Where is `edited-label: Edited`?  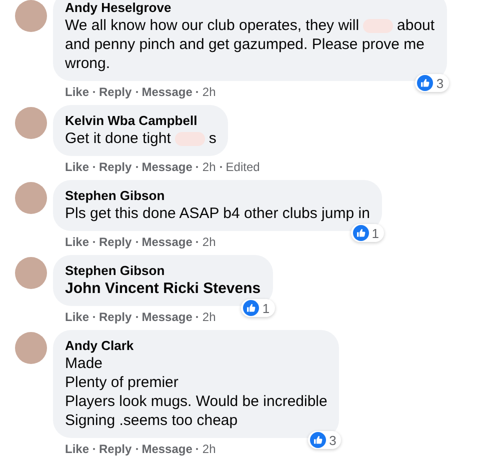 edited-label: Edited is located at coordinates (243, 167).